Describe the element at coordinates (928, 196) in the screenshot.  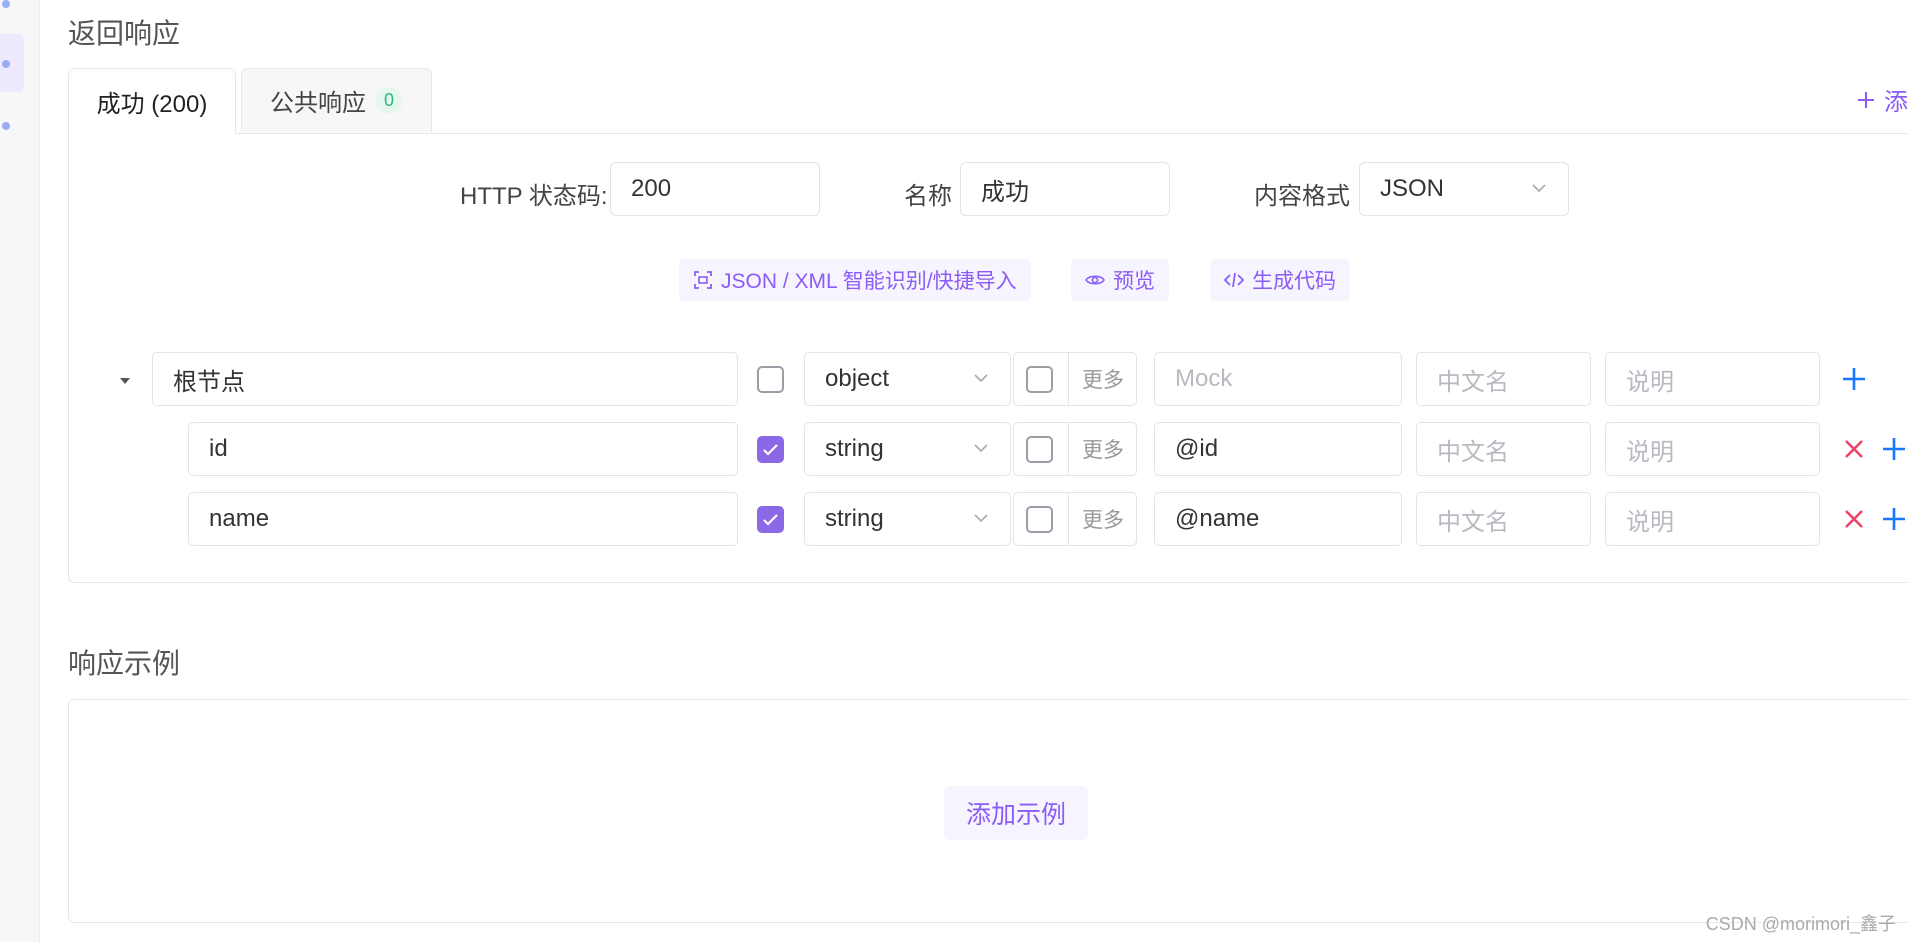
I see `name-label: 名称` at that location.